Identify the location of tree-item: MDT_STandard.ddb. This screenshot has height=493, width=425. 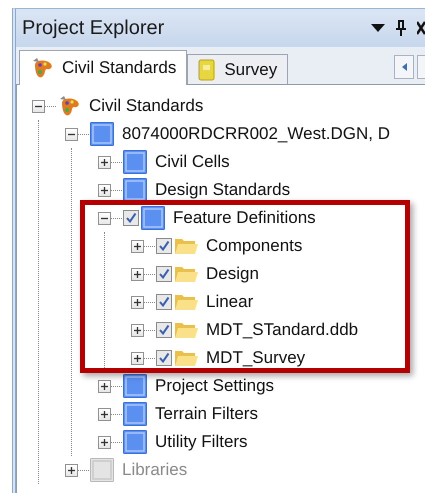
(282, 330).